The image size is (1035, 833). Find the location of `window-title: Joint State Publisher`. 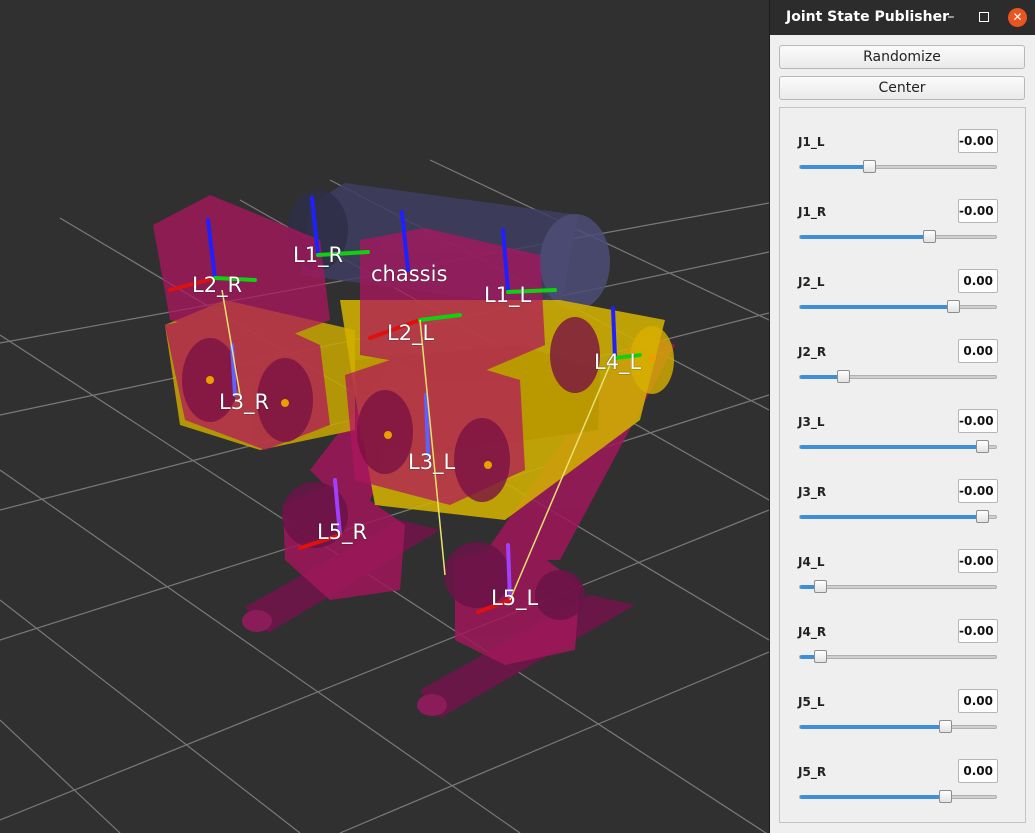

window-title: Joint State Publisher is located at coordinates (867, 17).